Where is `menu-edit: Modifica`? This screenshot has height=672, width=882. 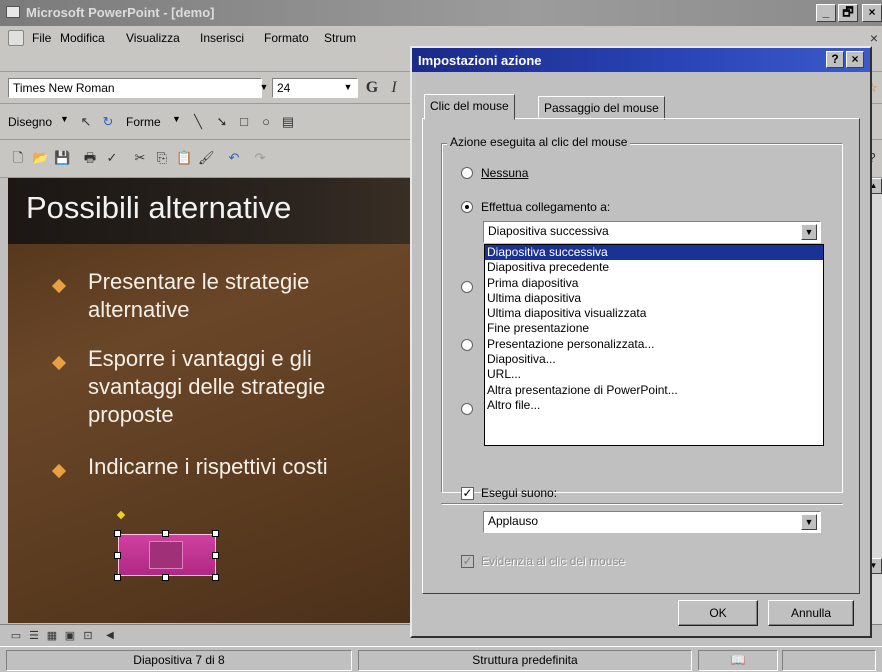
menu-edit: Modifica is located at coordinates (82, 38).